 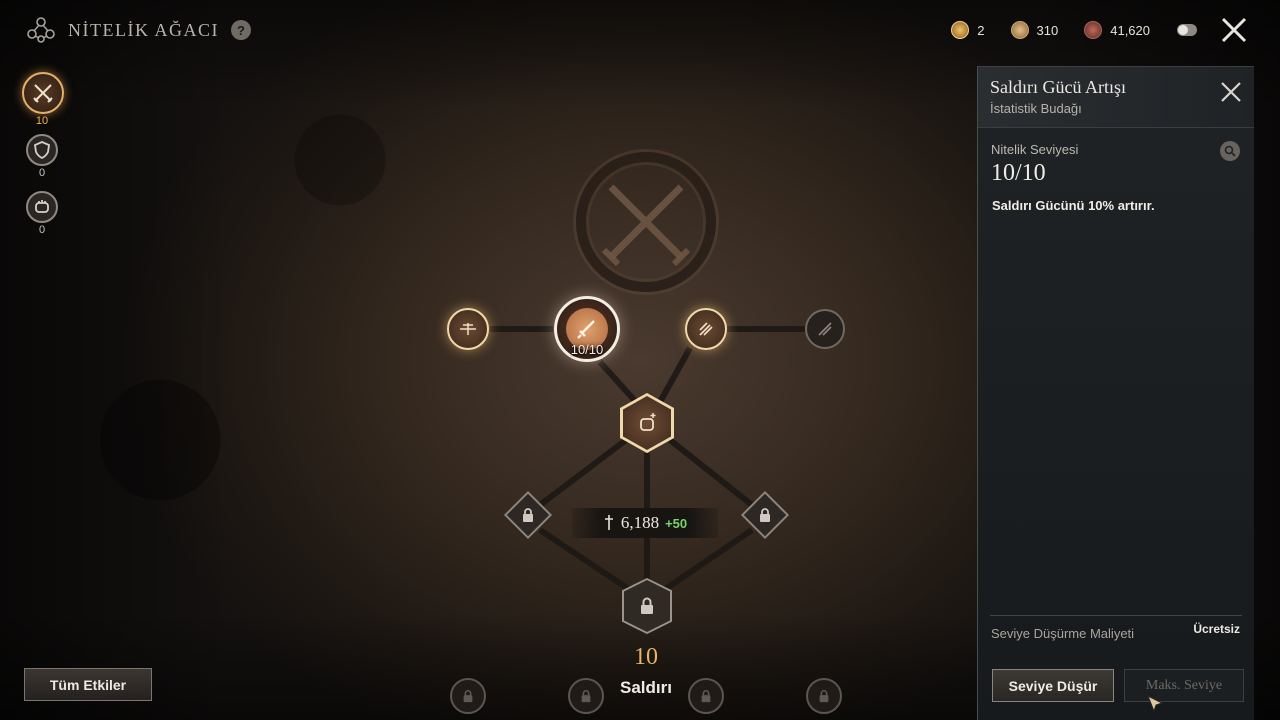 What do you see at coordinates (1073, 205) in the screenshot?
I see `skill-description: Saldırı Gücünü 10% artırır.` at bounding box center [1073, 205].